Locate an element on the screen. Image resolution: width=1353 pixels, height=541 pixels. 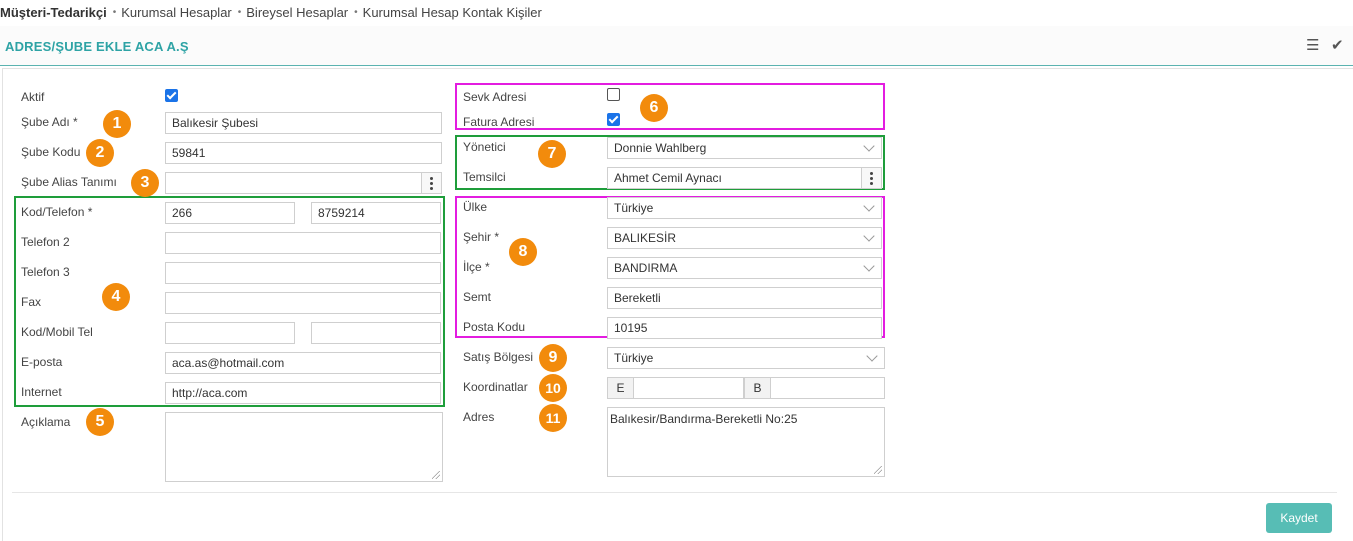
annotation-badge-6: 6 is located at coordinates (654, 108).